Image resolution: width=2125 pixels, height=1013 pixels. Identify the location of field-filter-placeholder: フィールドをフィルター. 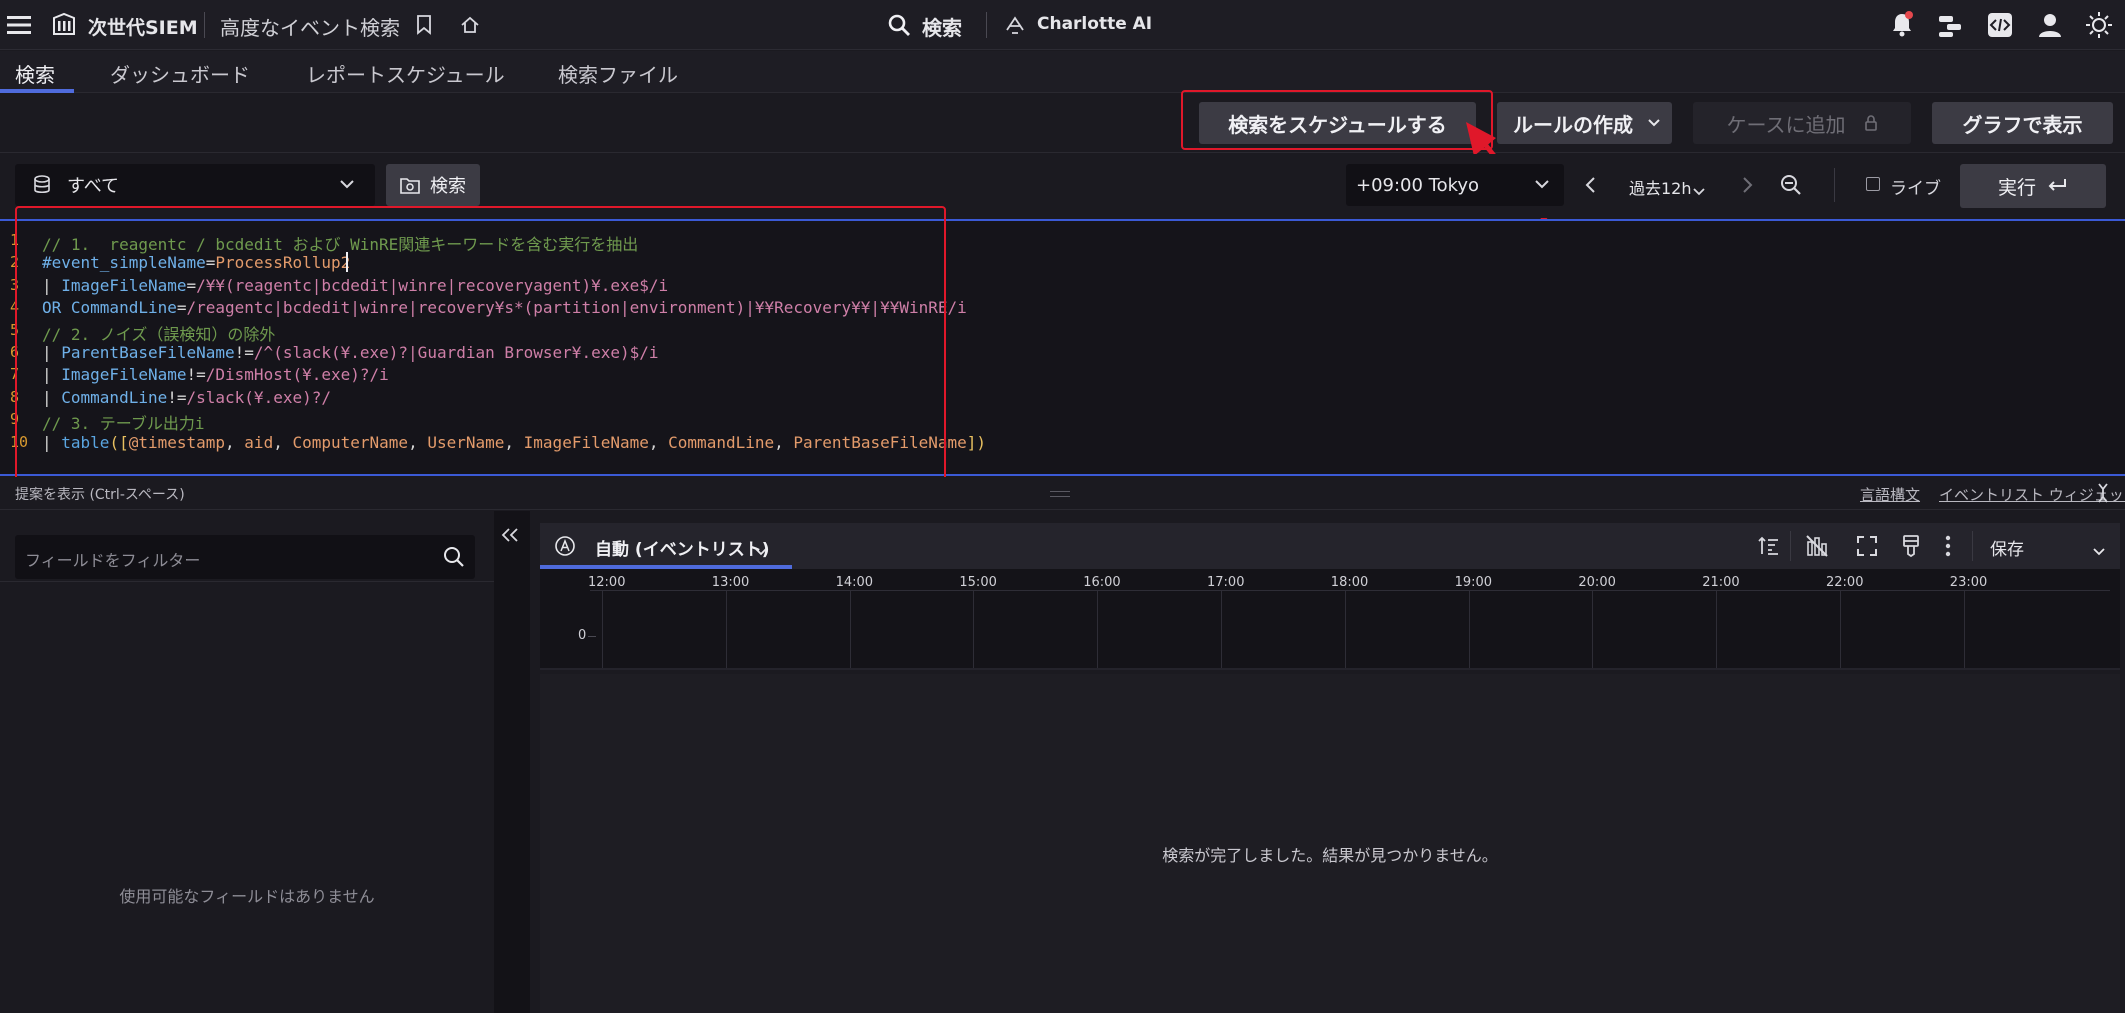
(113, 560).